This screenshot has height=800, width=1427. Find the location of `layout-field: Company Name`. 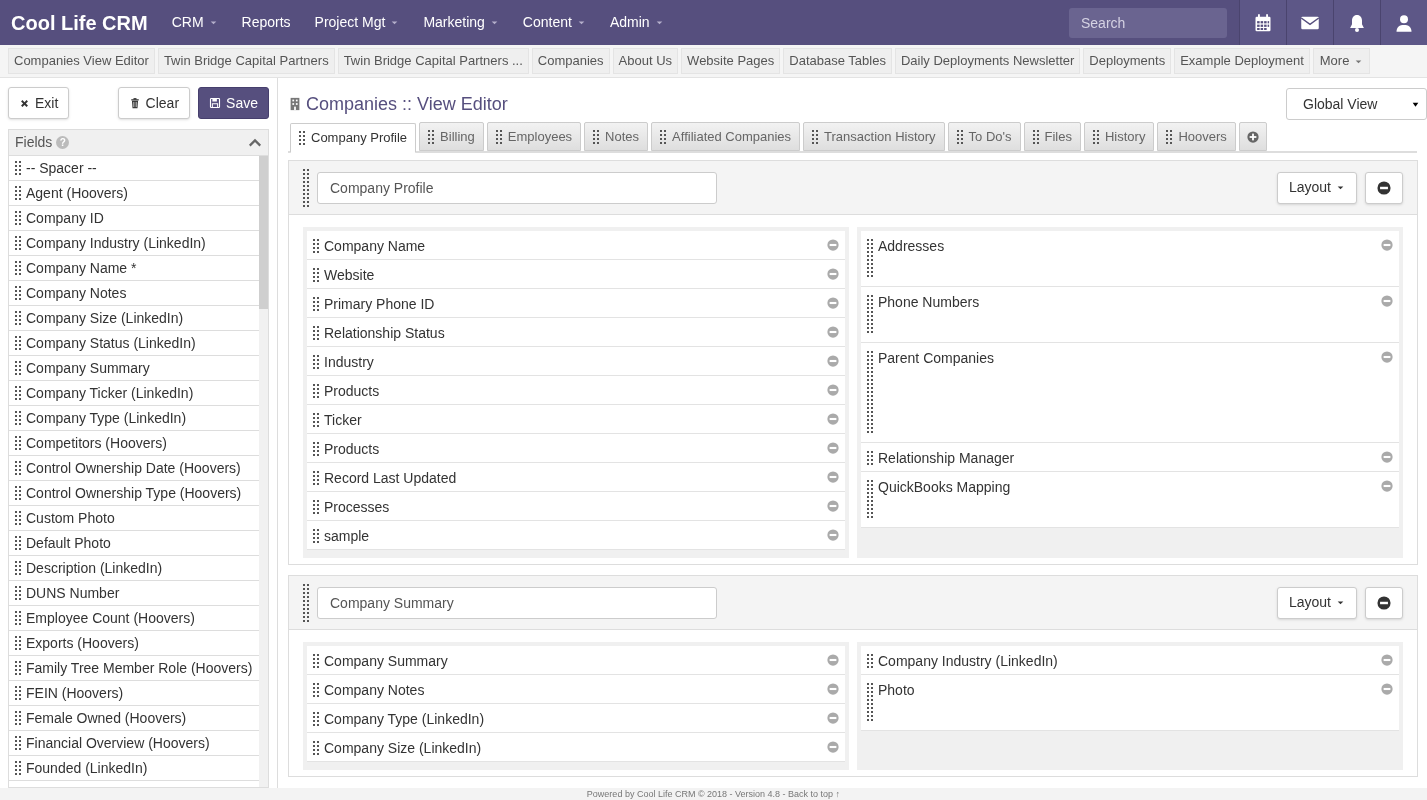

layout-field: Company Name is located at coordinates (576, 245).